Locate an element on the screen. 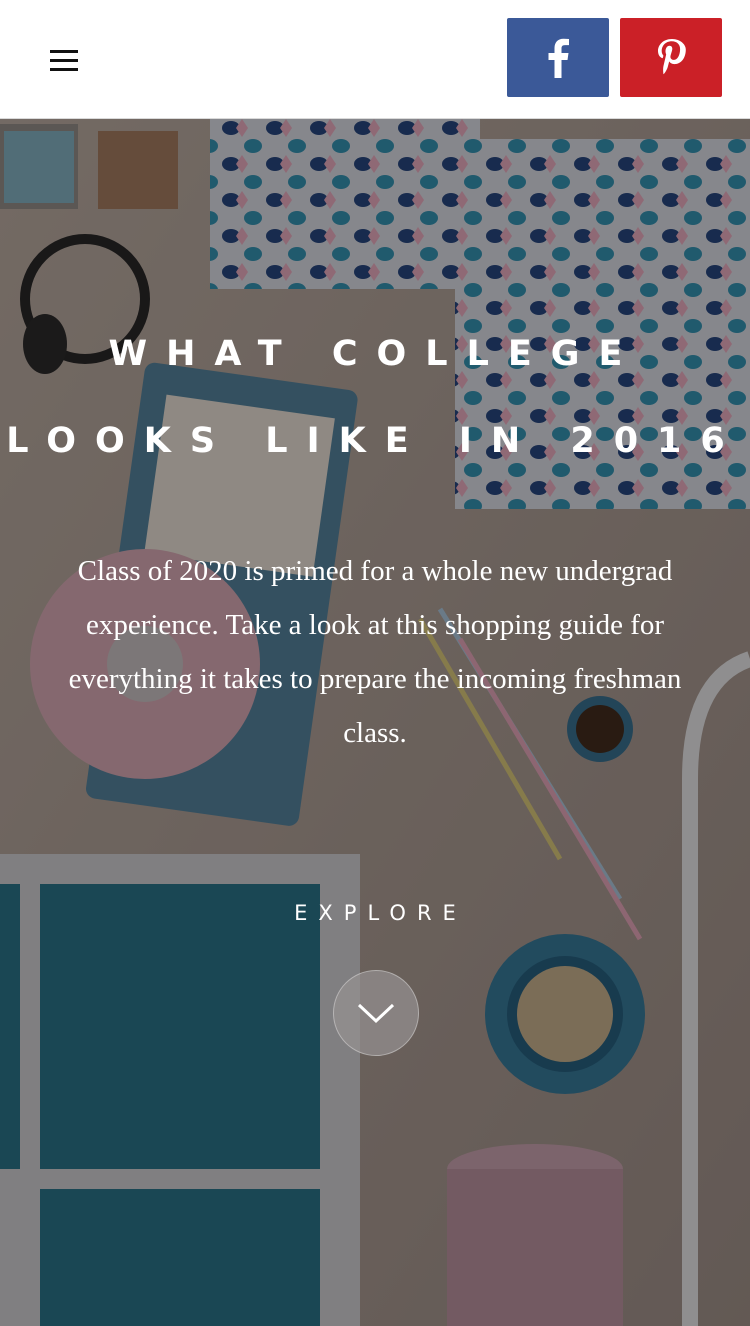 This screenshot has width=750, height=1326. explore-label: EXPLORE is located at coordinates (375, 913).